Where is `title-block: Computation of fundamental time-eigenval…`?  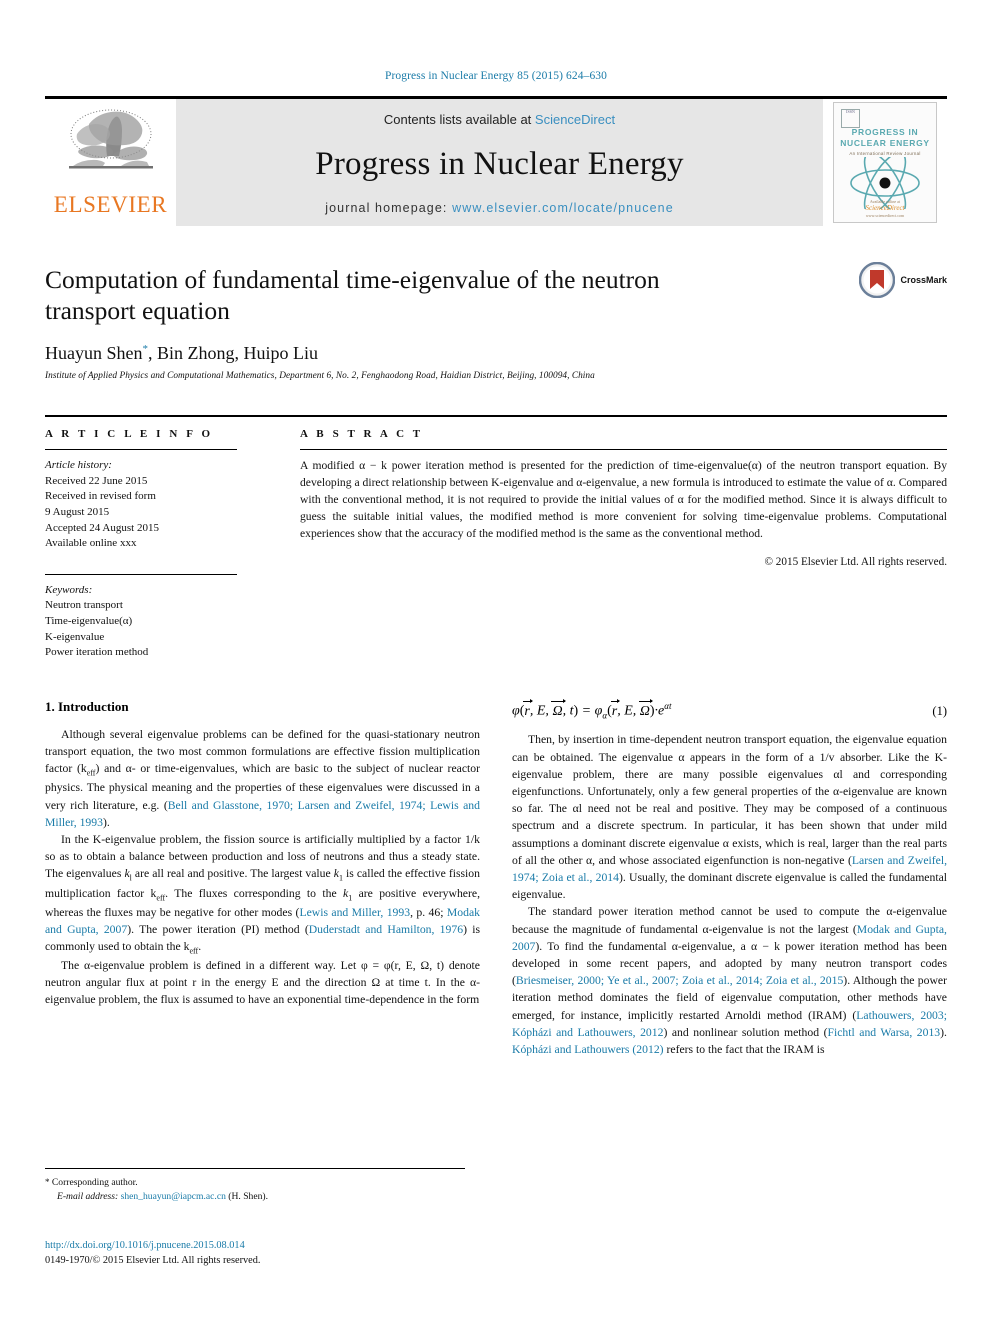
title-block: Computation of fundamental time-eigenval… is located at coordinates (496, 303).